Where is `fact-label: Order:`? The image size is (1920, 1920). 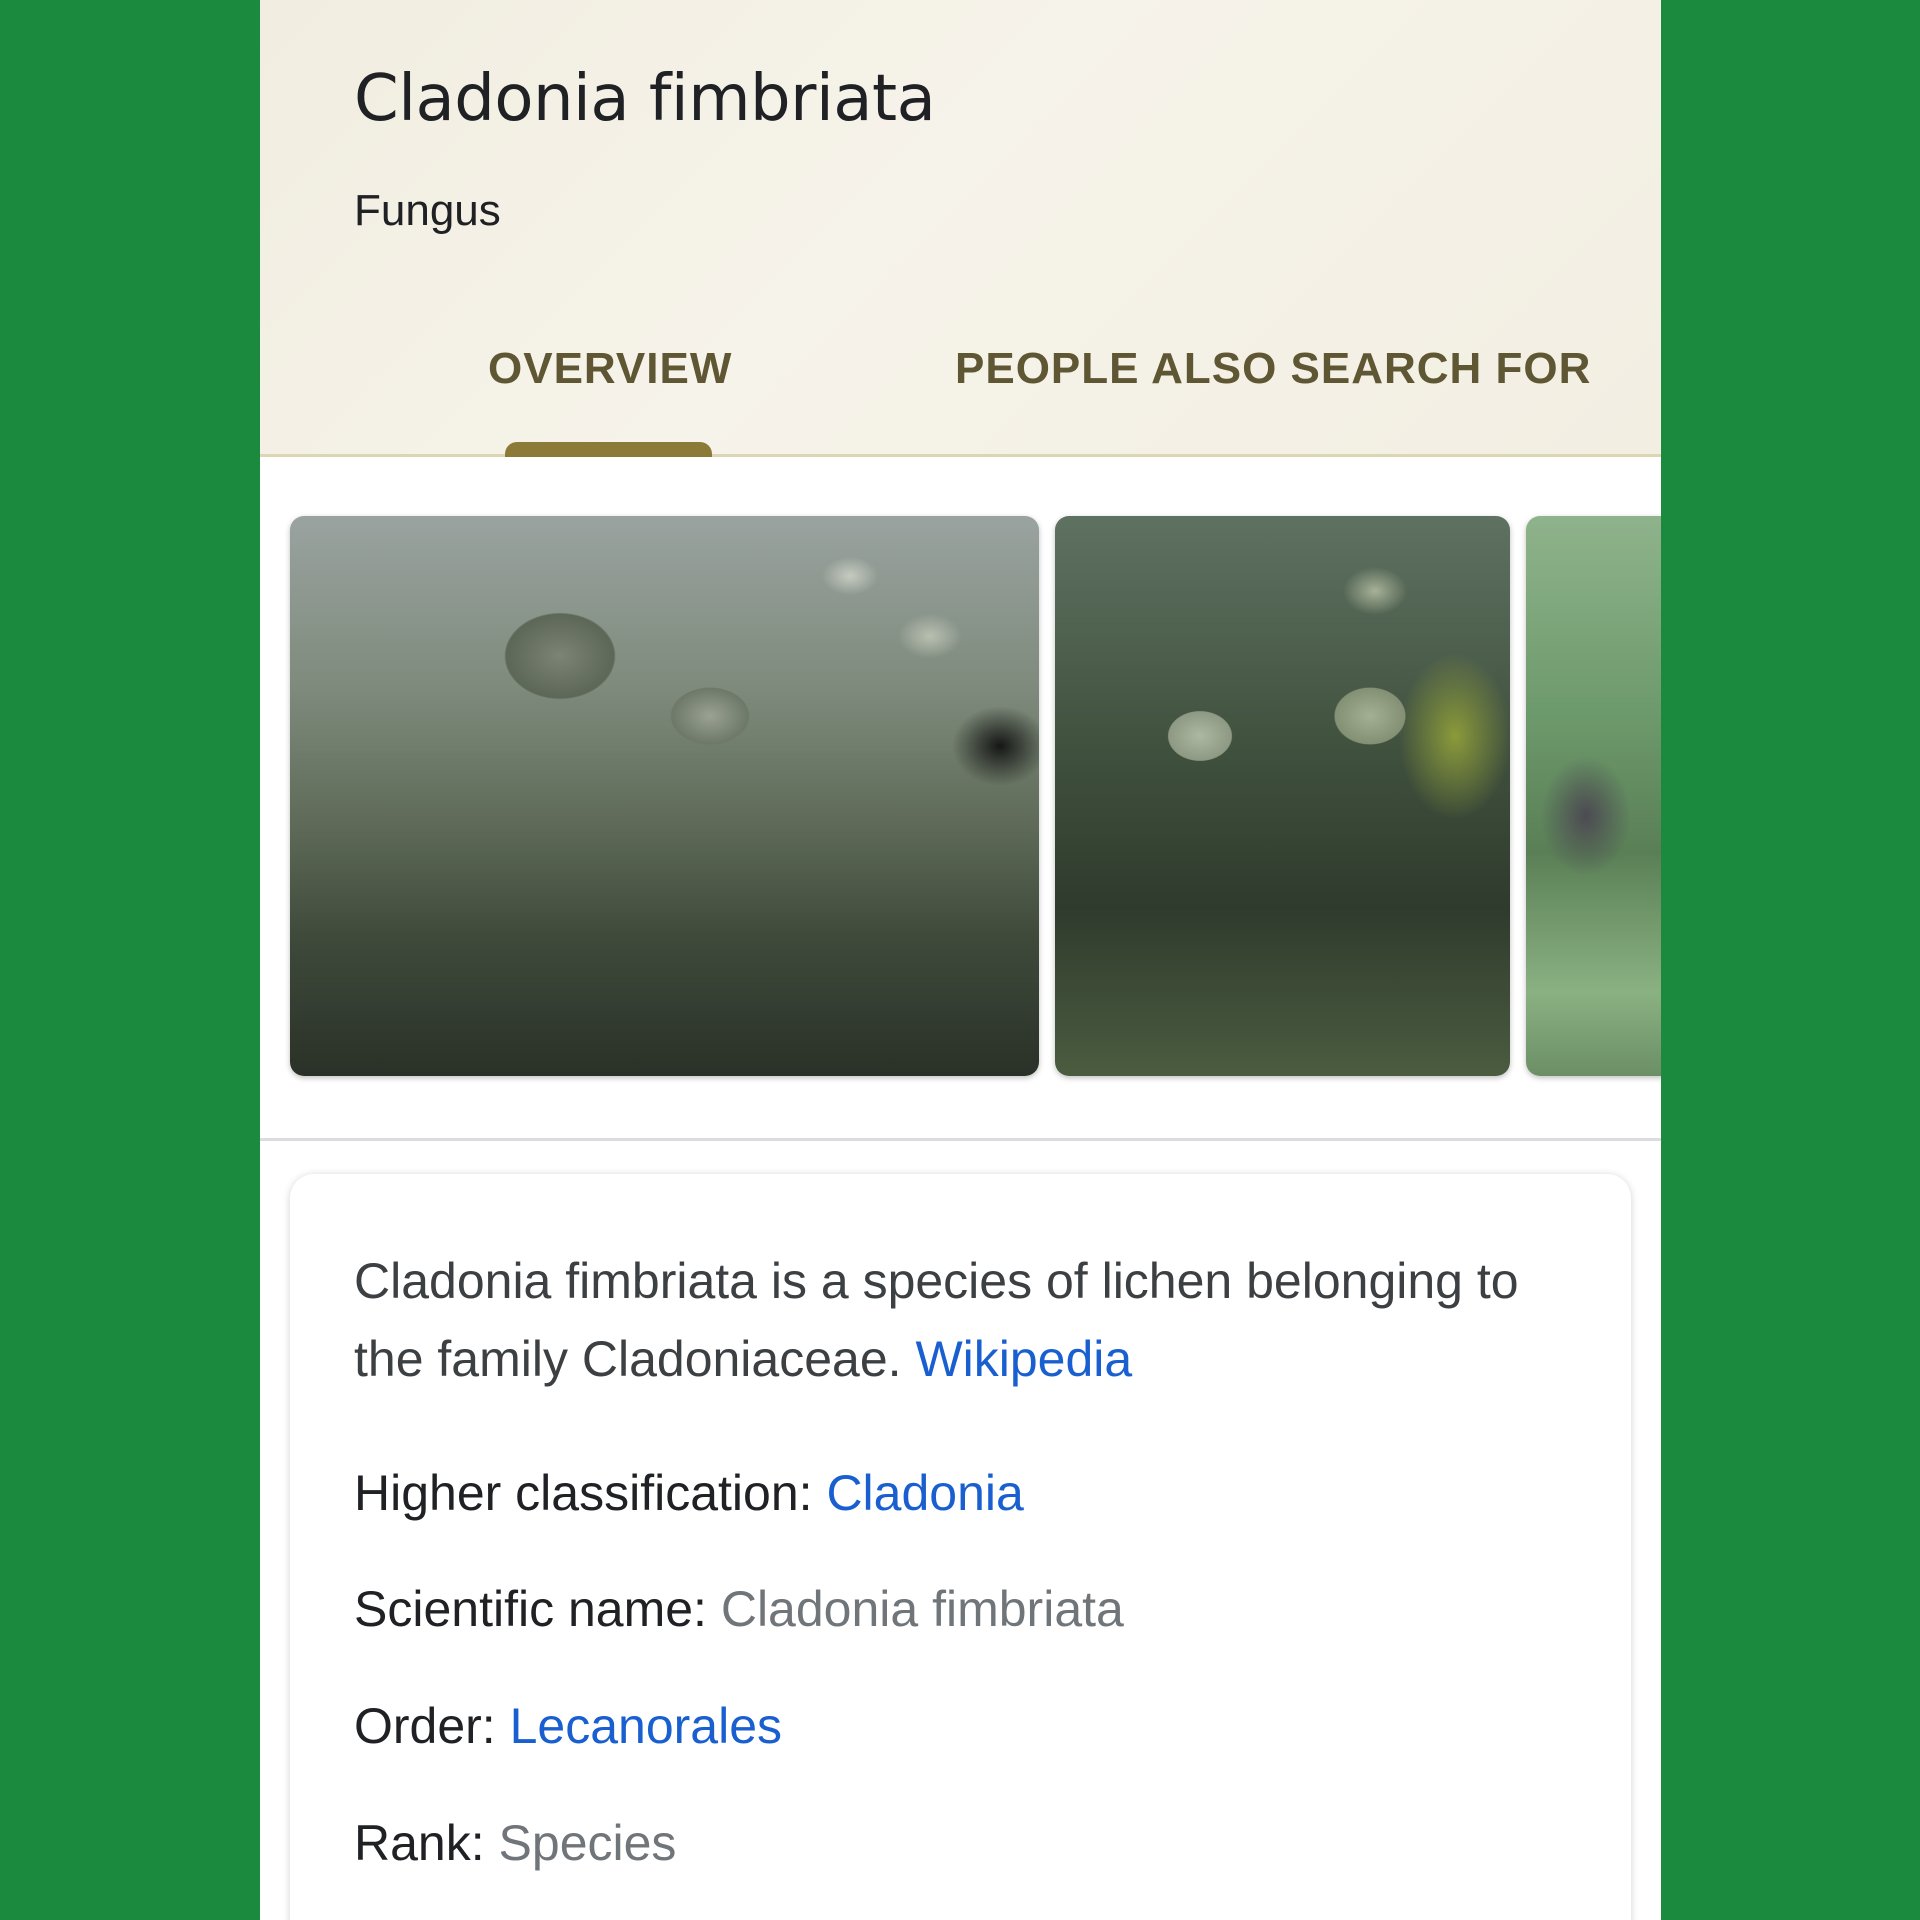 fact-label: Order: is located at coordinates (425, 1726).